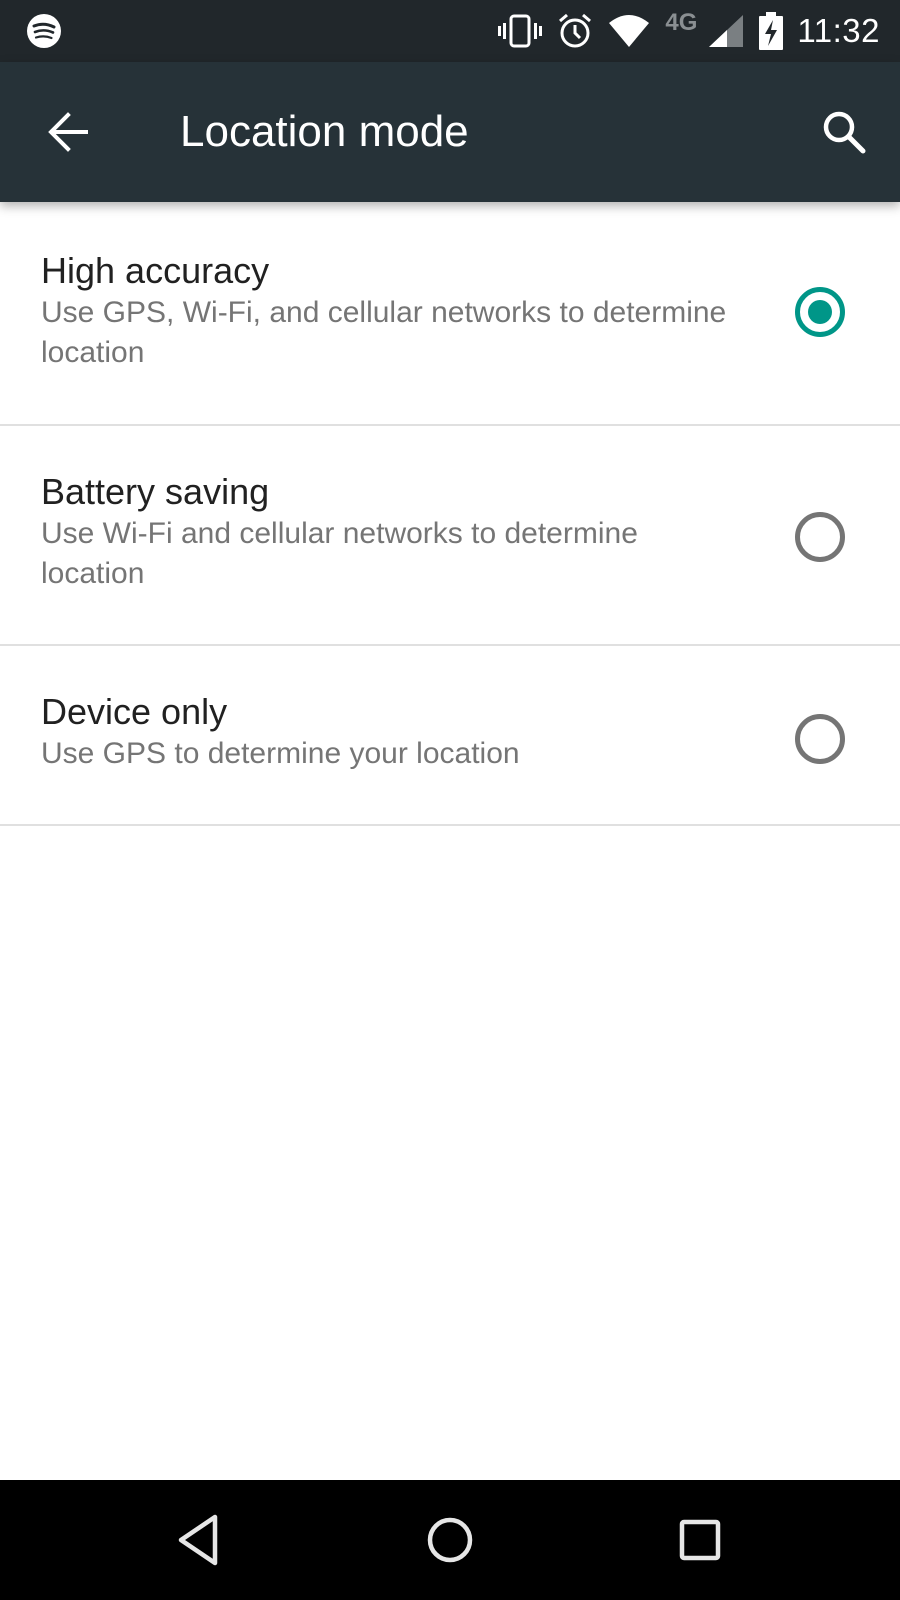  What do you see at coordinates (280, 753) in the screenshot?
I see `option-summary: Use GPS to determine your location` at bounding box center [280, 753].